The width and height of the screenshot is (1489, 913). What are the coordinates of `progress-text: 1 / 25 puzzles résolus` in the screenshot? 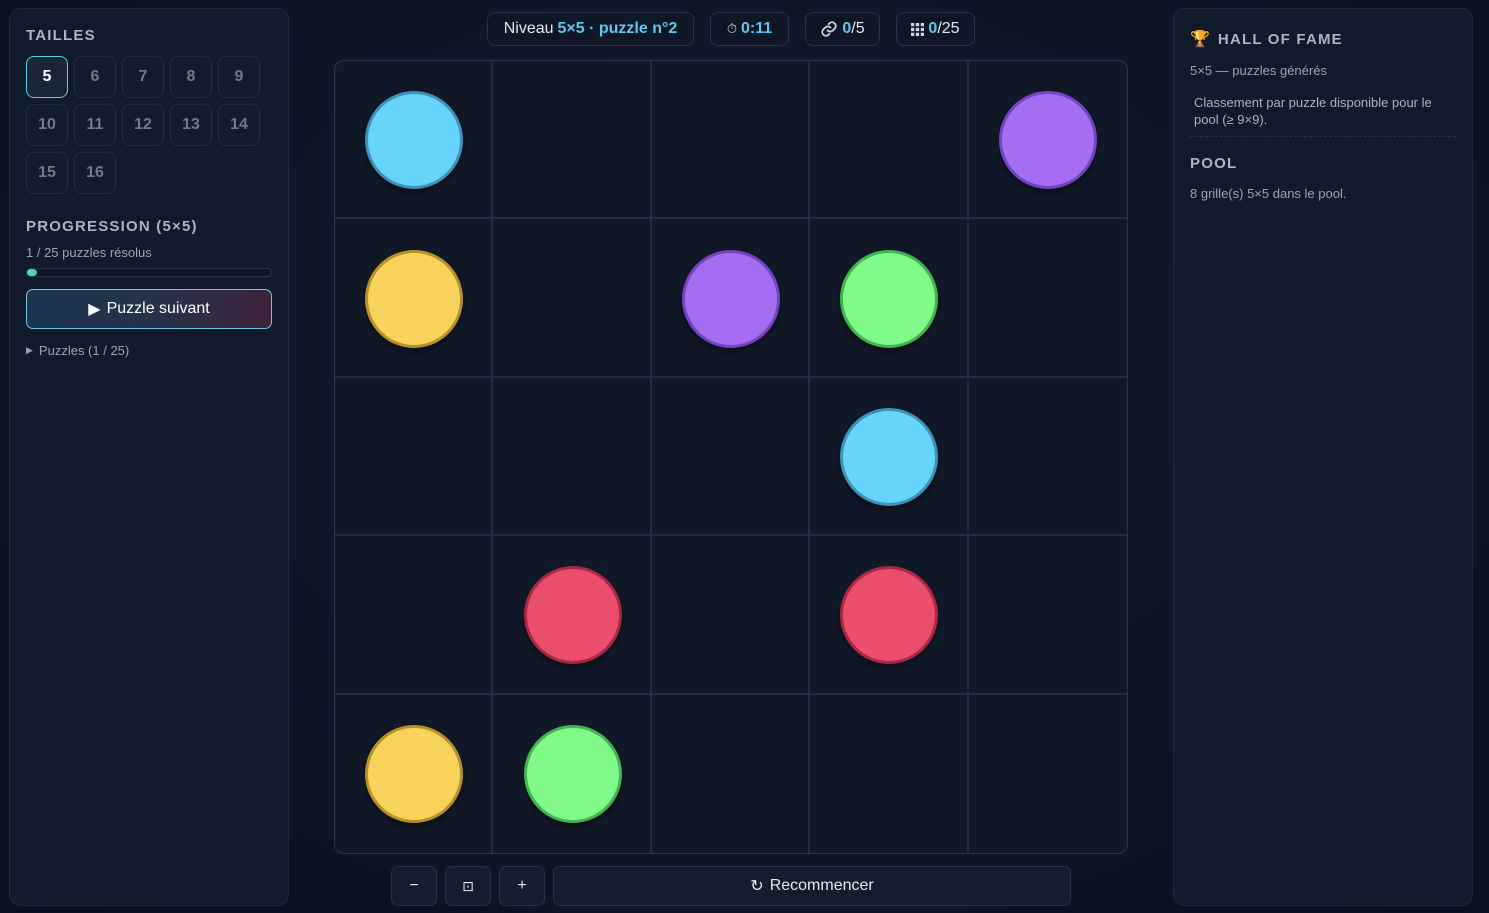 It's located at (89, 252).